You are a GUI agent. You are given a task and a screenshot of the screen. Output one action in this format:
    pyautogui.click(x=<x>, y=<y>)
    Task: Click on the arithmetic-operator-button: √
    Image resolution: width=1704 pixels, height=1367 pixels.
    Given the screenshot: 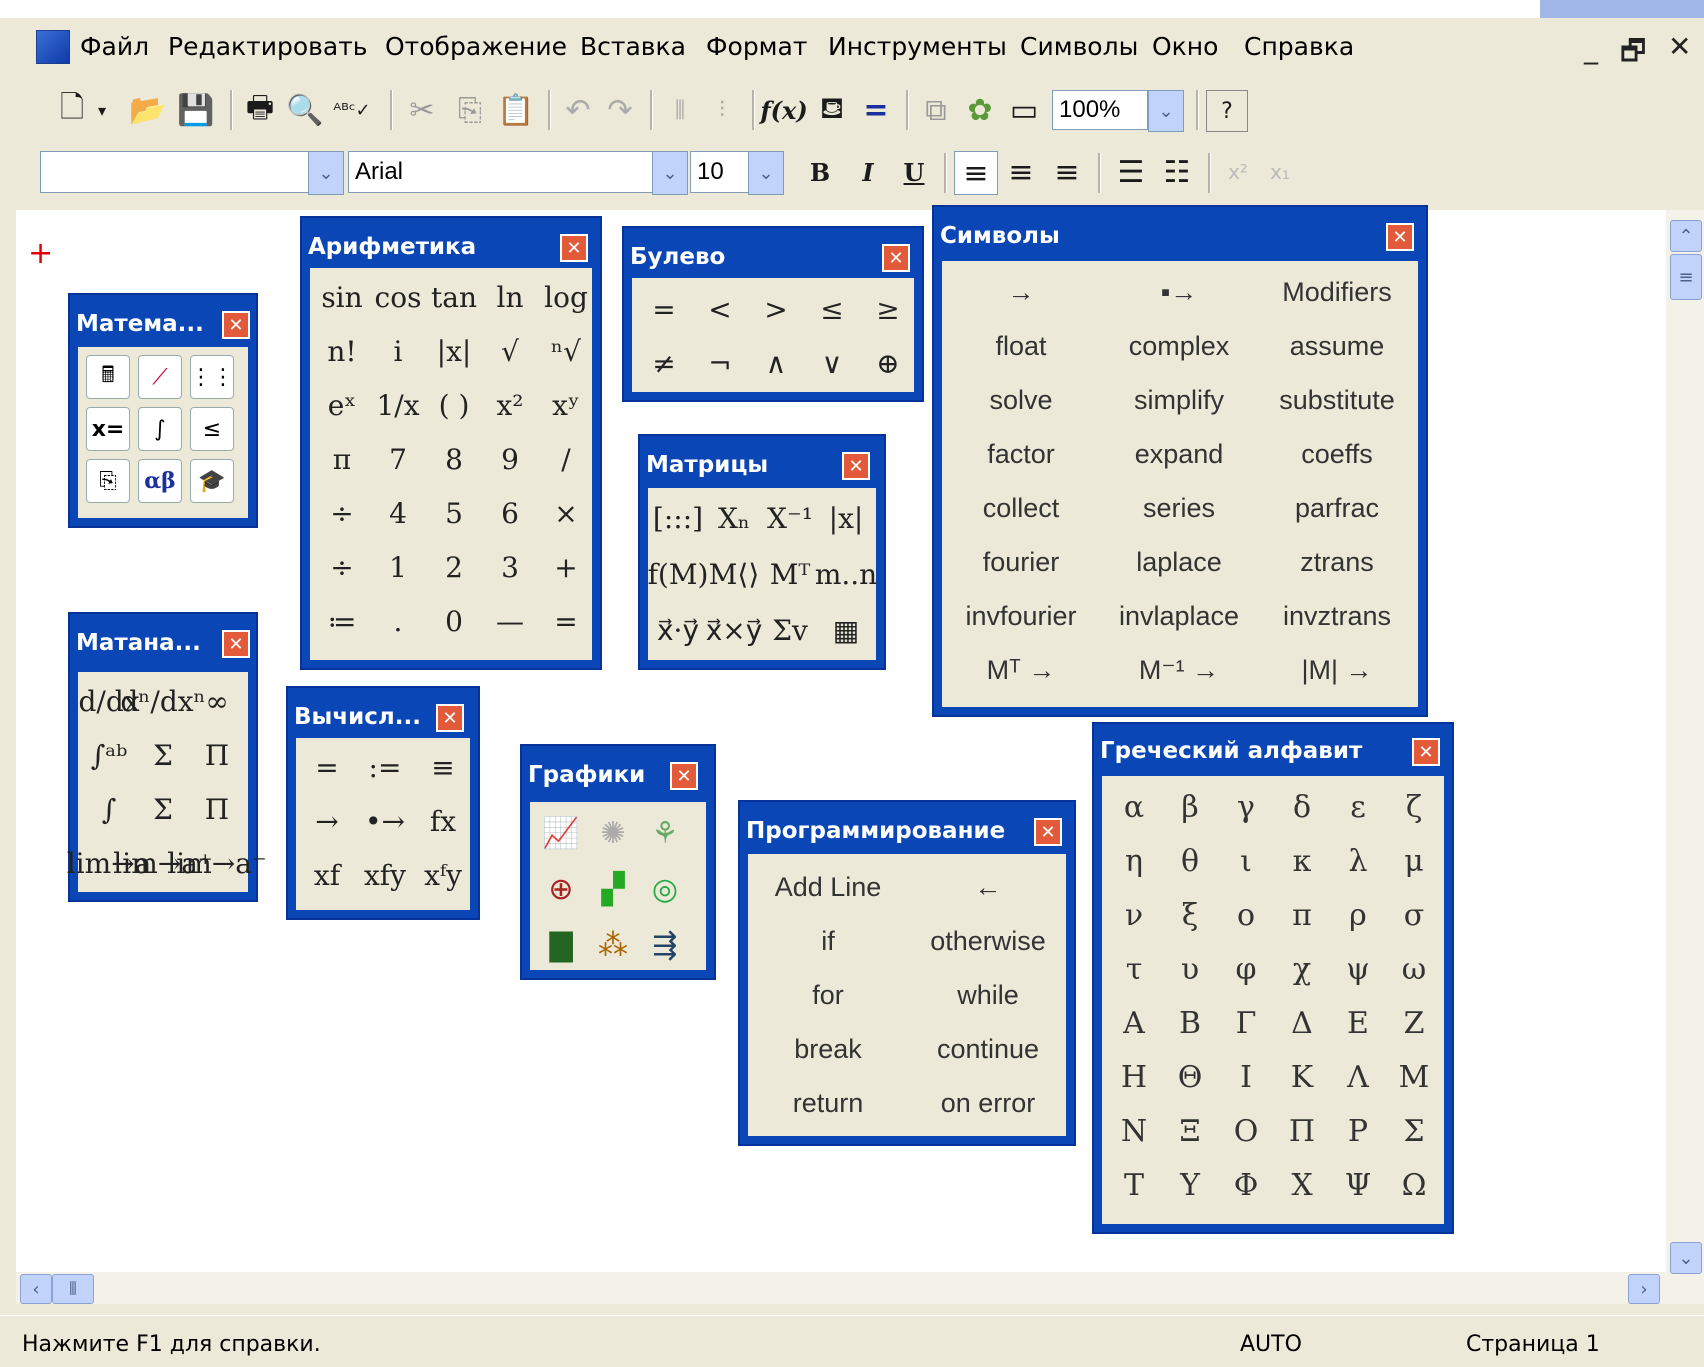 What is the action you would take?
    pyautogui.click(x=510, y=351)
    